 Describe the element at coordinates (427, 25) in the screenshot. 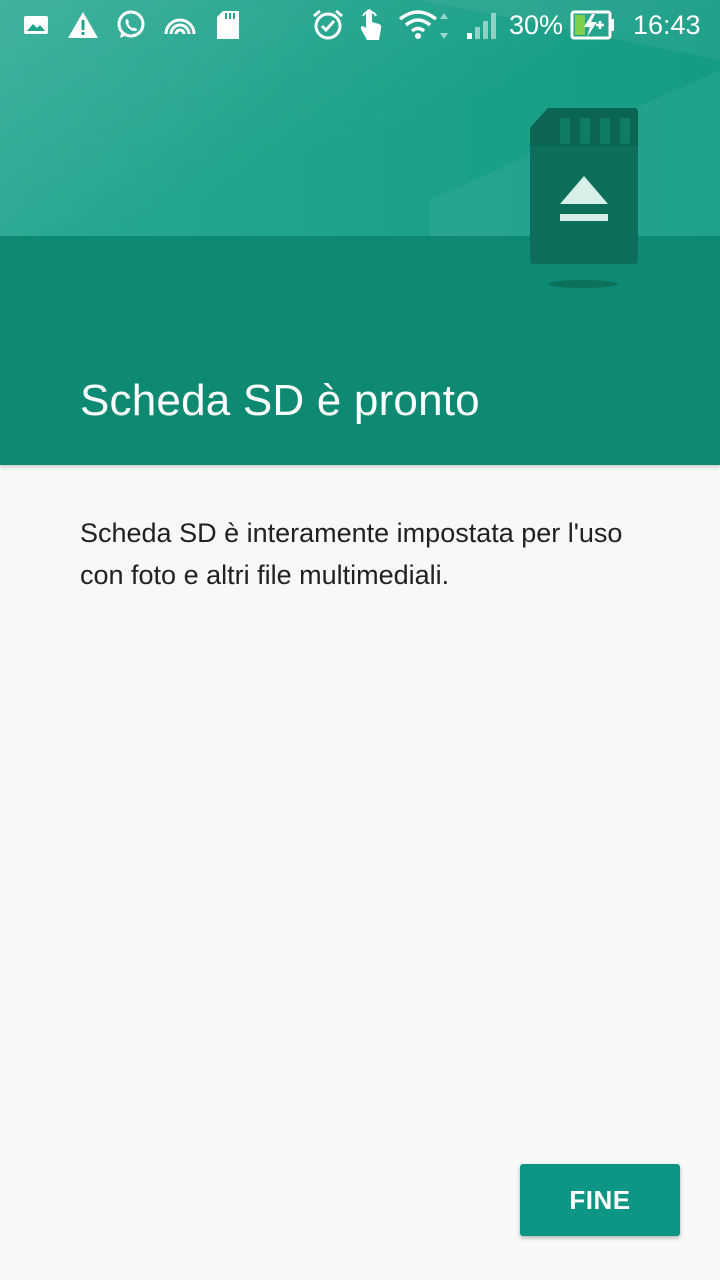

I see `wifi-icon` at that location.